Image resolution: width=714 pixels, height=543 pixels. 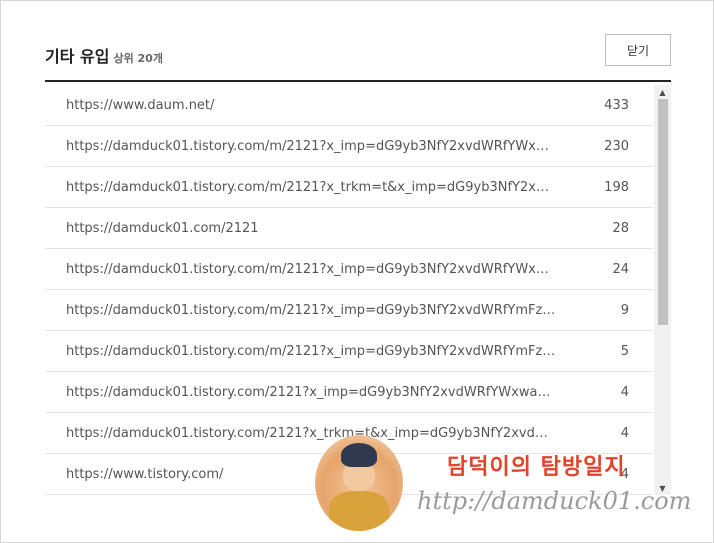 What do you see at coordinates (624, 351) in the screenshot?
I see `referrer-count: 5` at bounding box center [624, 351].